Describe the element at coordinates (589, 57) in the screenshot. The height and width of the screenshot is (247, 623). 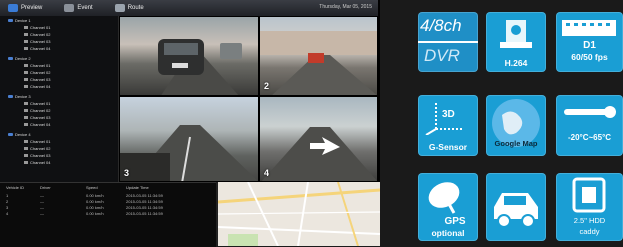
I see `fps-label: 60/50 fps` at that location.